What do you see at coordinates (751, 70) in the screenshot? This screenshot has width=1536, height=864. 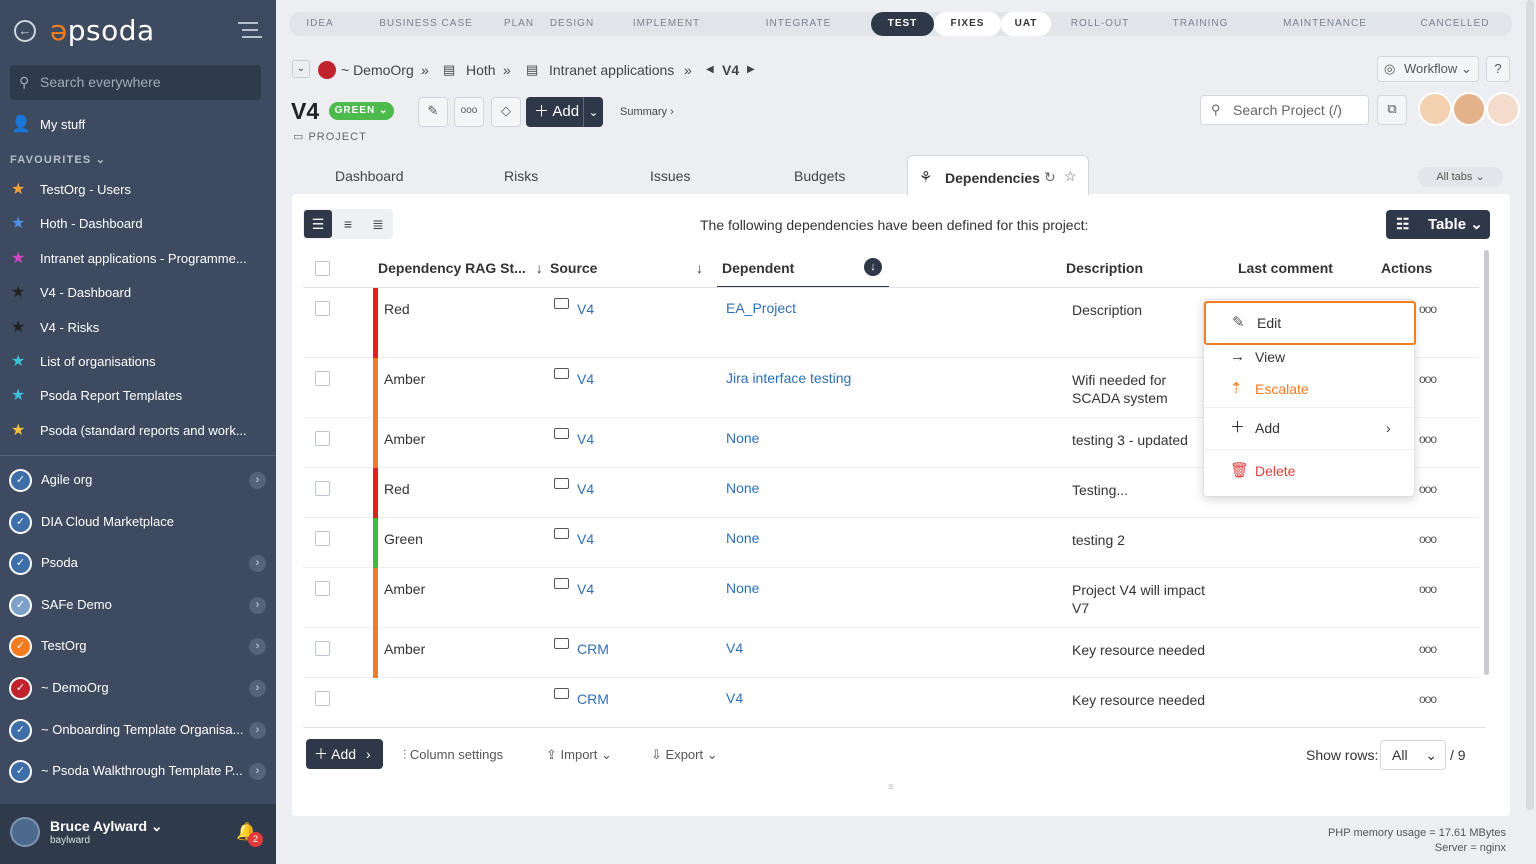 I see `next-arrow-icon: ▶` at bounding box center [751, 70].